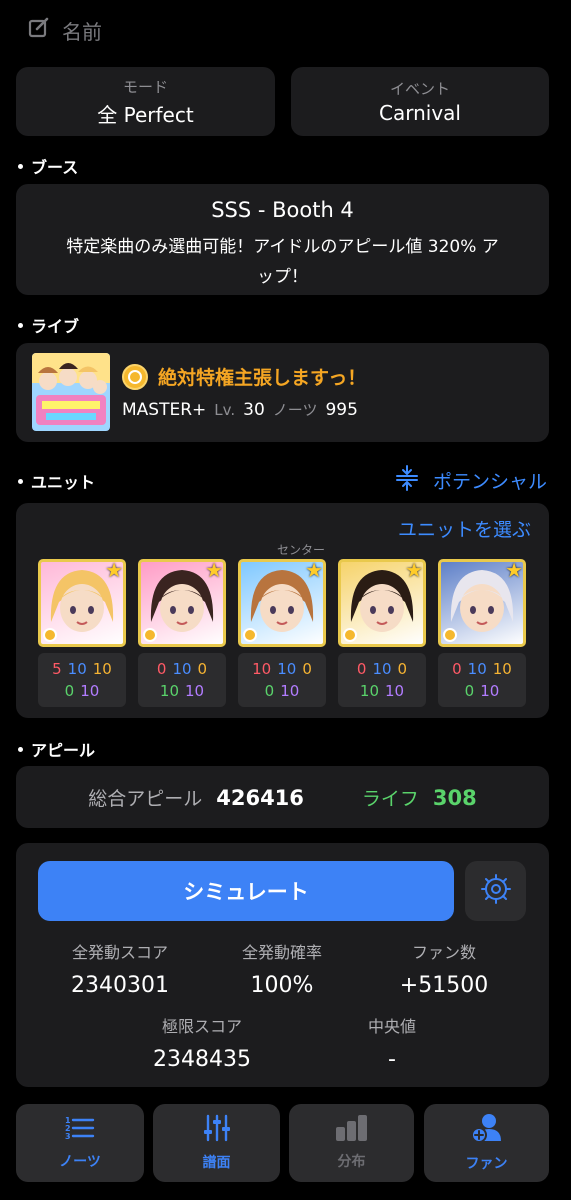  What do you see at coordinates (254, 410) in the screenshot?
I see `level-value: 30` at bounding box center [254, 410].